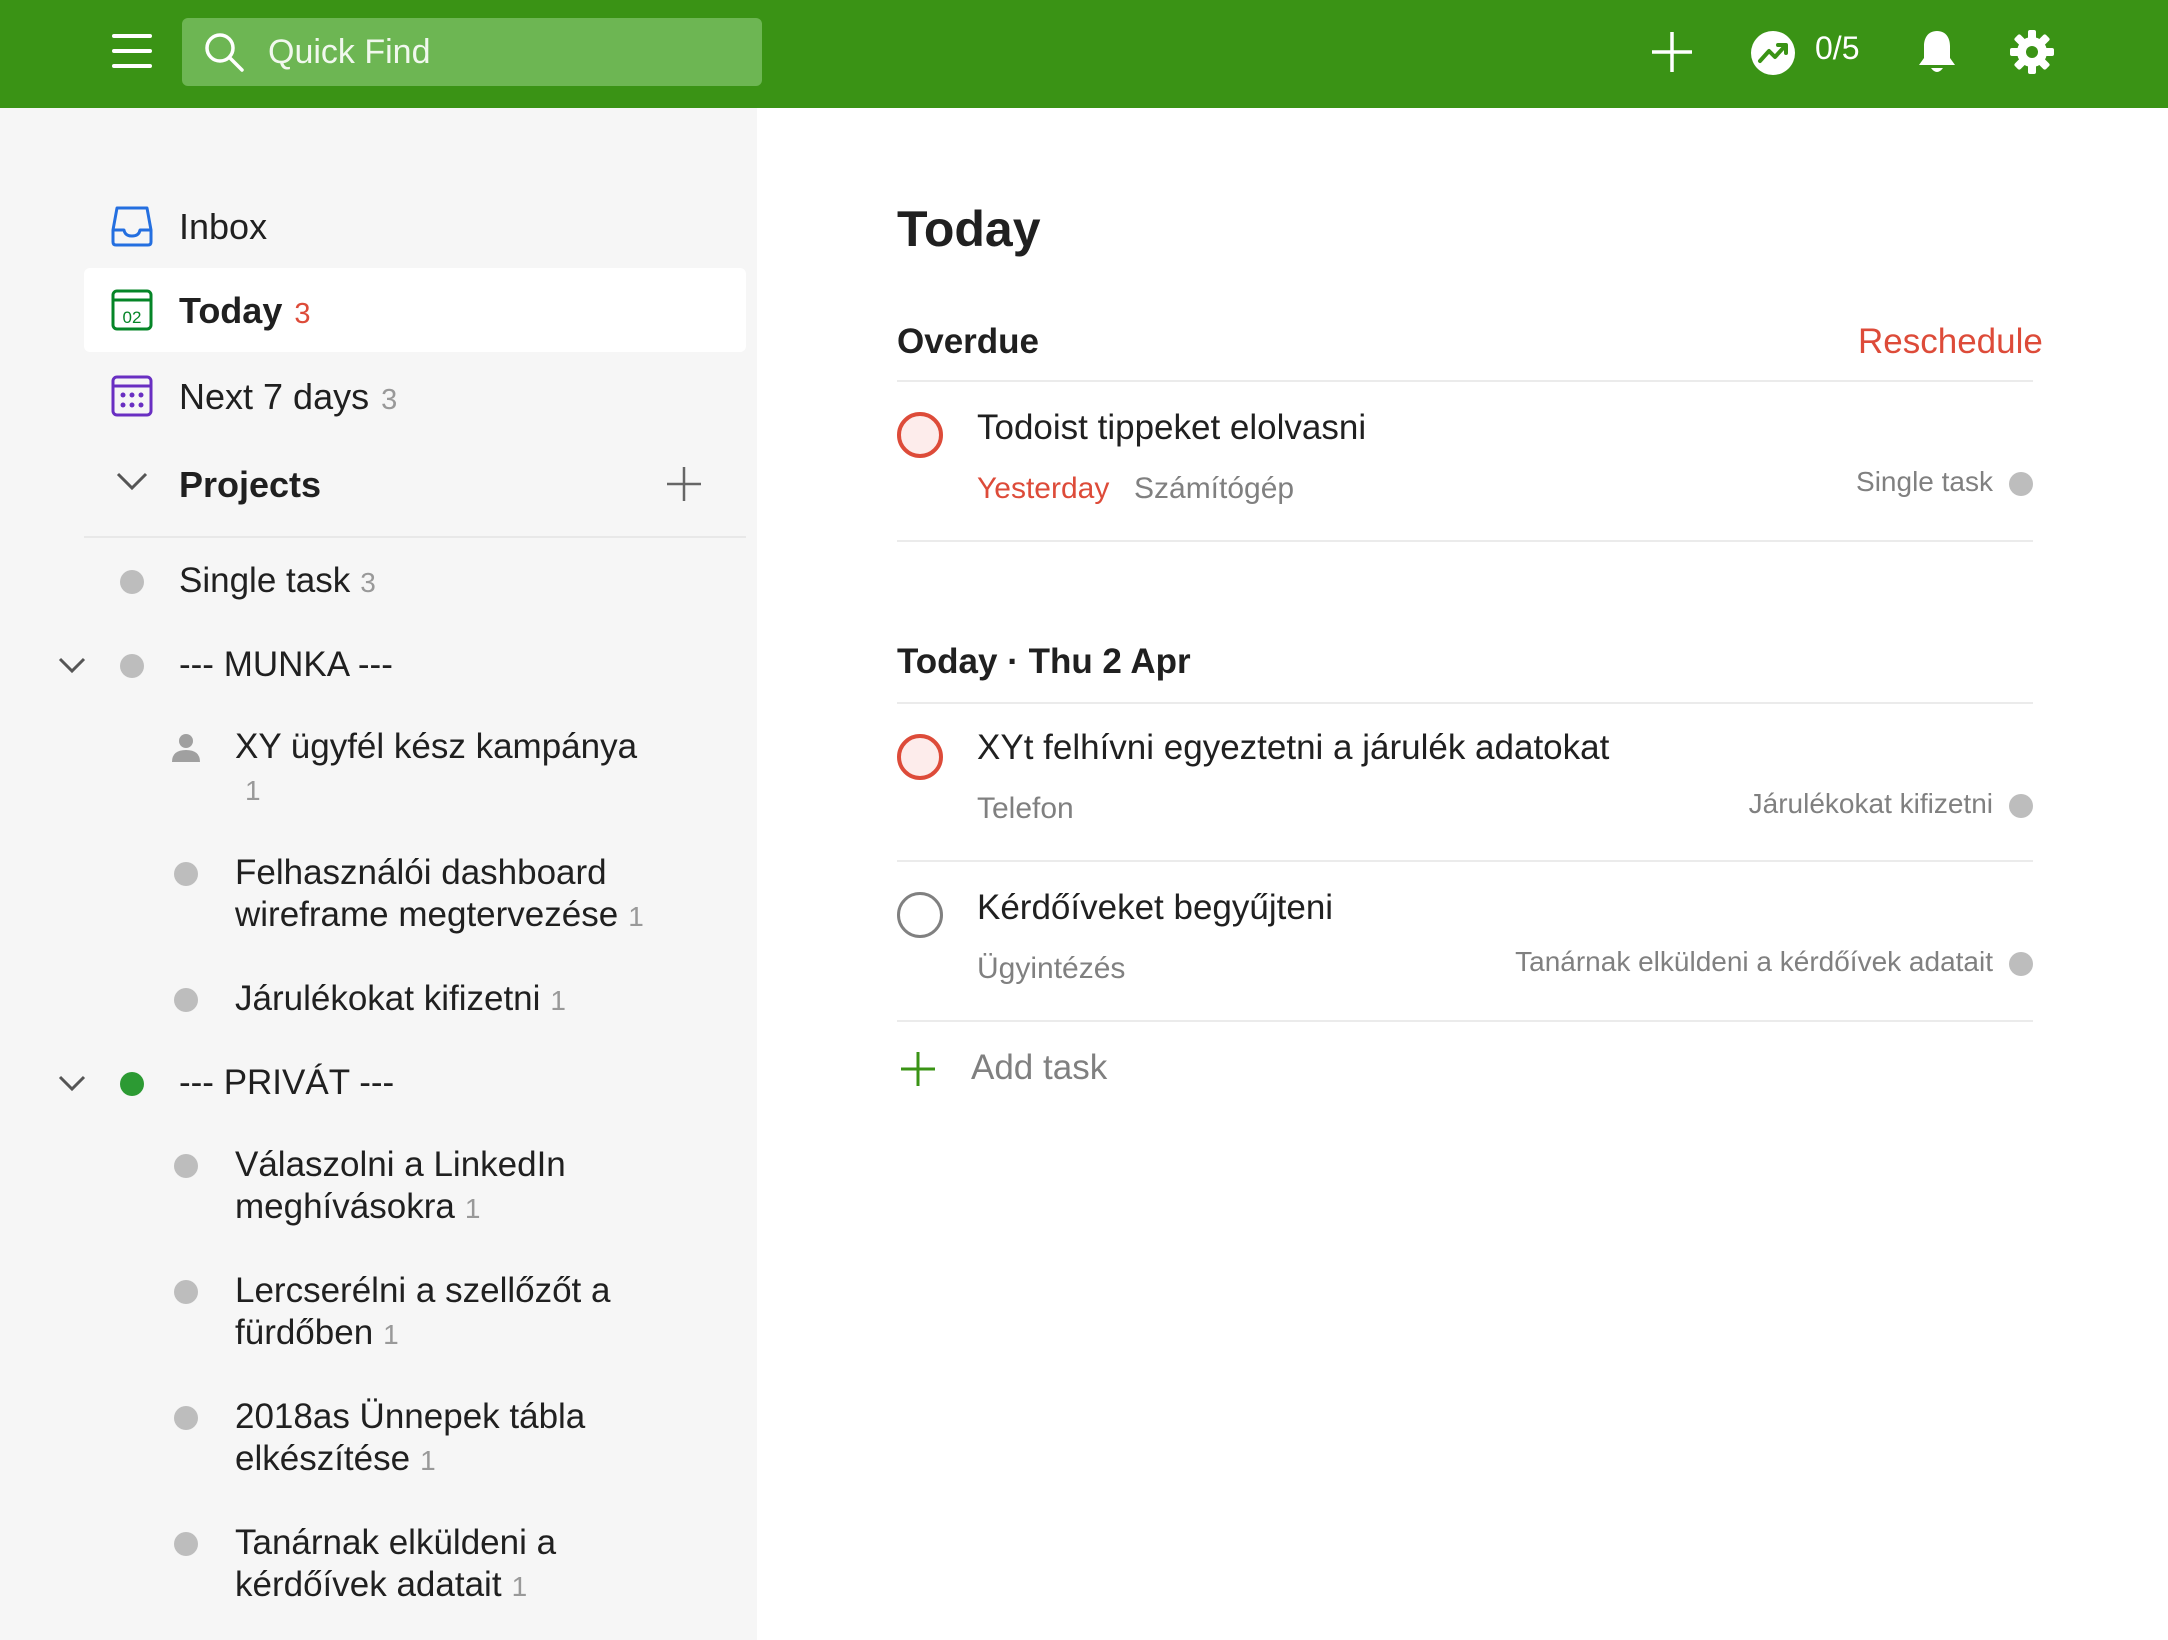 The height and width of the screenshot is (1640, 2168). I want to click on task-project: Járulékokat kifizetni, so click(1871, 804).